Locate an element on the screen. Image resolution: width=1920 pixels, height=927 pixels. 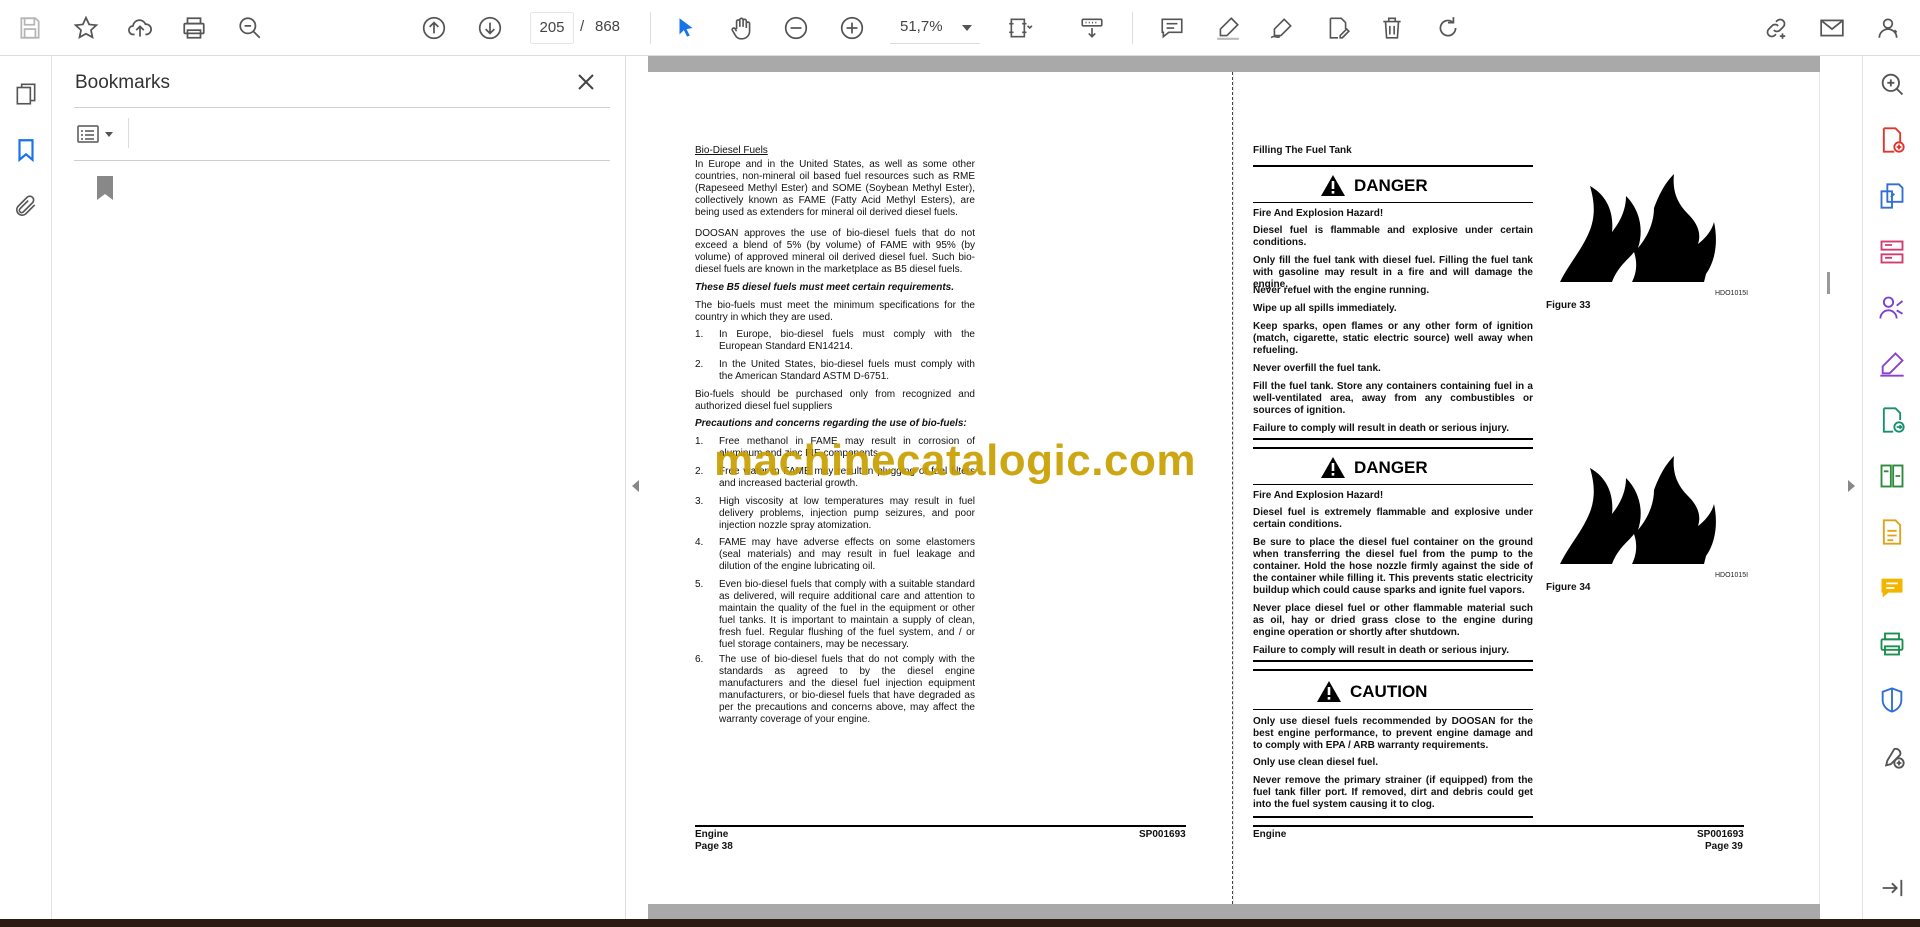
protect-shield-icon is located at coordinates (1892, 700).